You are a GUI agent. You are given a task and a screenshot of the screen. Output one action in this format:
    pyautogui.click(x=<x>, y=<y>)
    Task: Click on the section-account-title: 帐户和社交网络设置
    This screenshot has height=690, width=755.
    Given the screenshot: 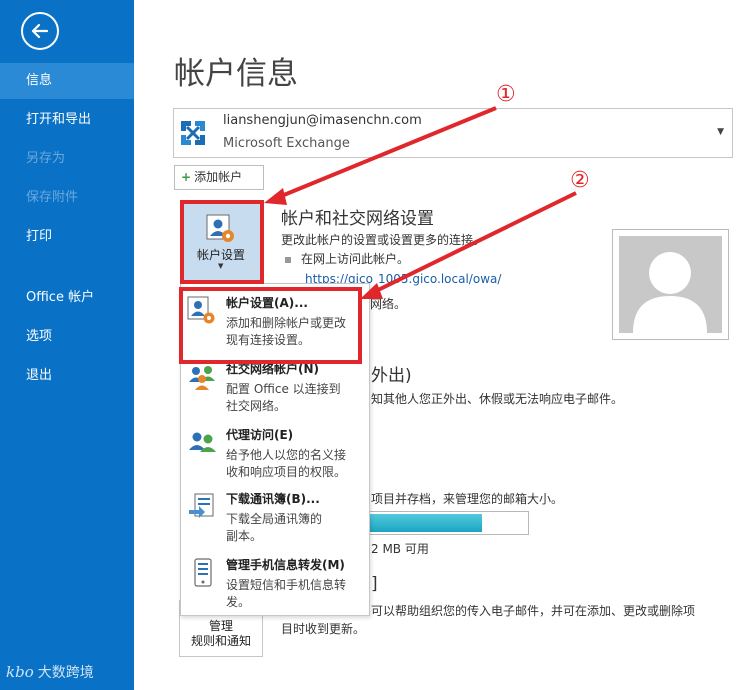 What is the action you would take?
    pyautogui.click(x=357, y=219)
    